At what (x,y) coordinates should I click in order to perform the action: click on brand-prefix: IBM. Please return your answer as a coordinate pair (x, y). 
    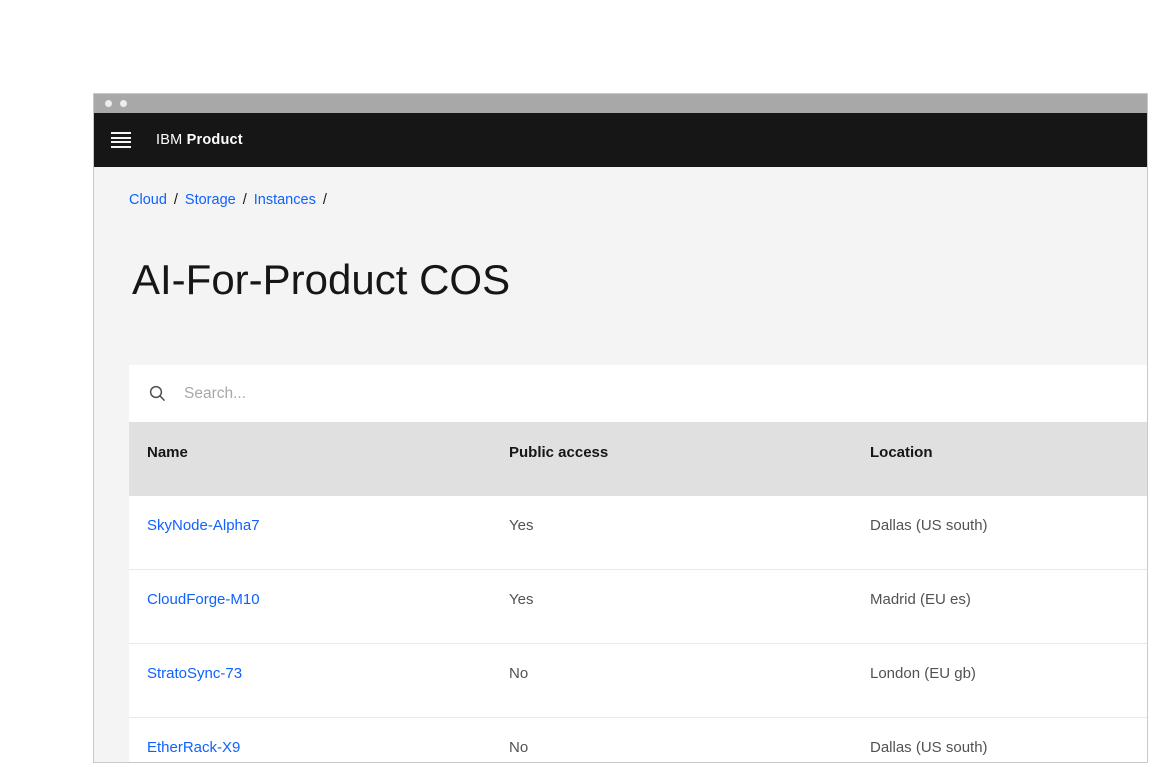
    Looking at the image, I should click on (169, 140).